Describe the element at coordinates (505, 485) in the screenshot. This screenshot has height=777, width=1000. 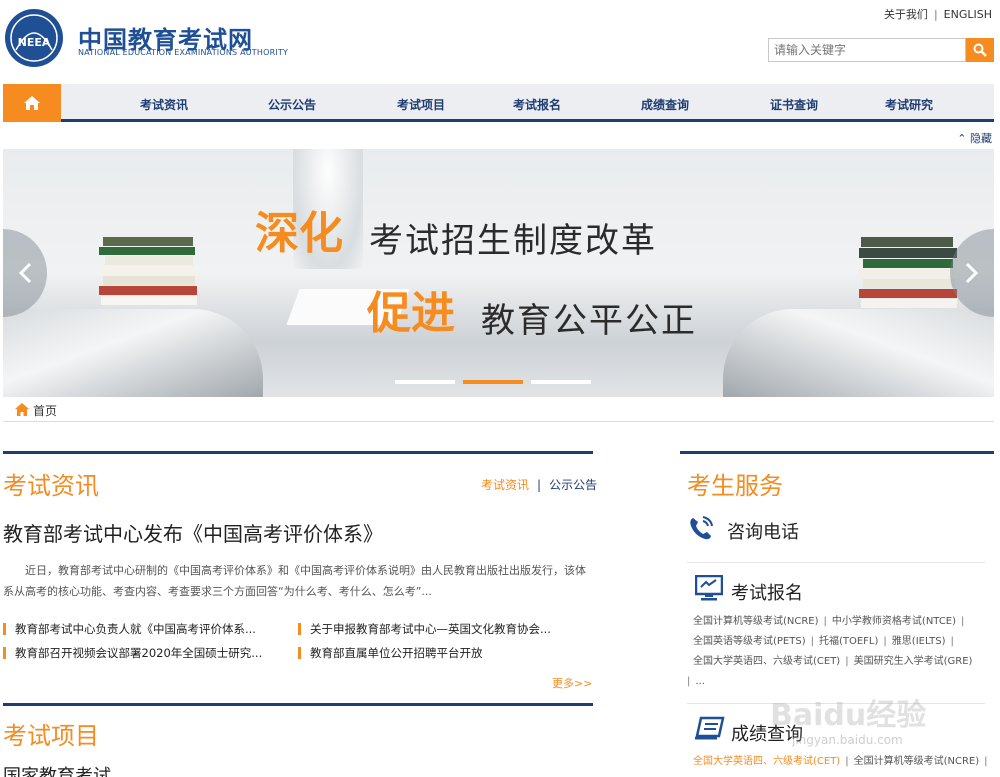
I see `tab-news: 考试资讯` at that location.